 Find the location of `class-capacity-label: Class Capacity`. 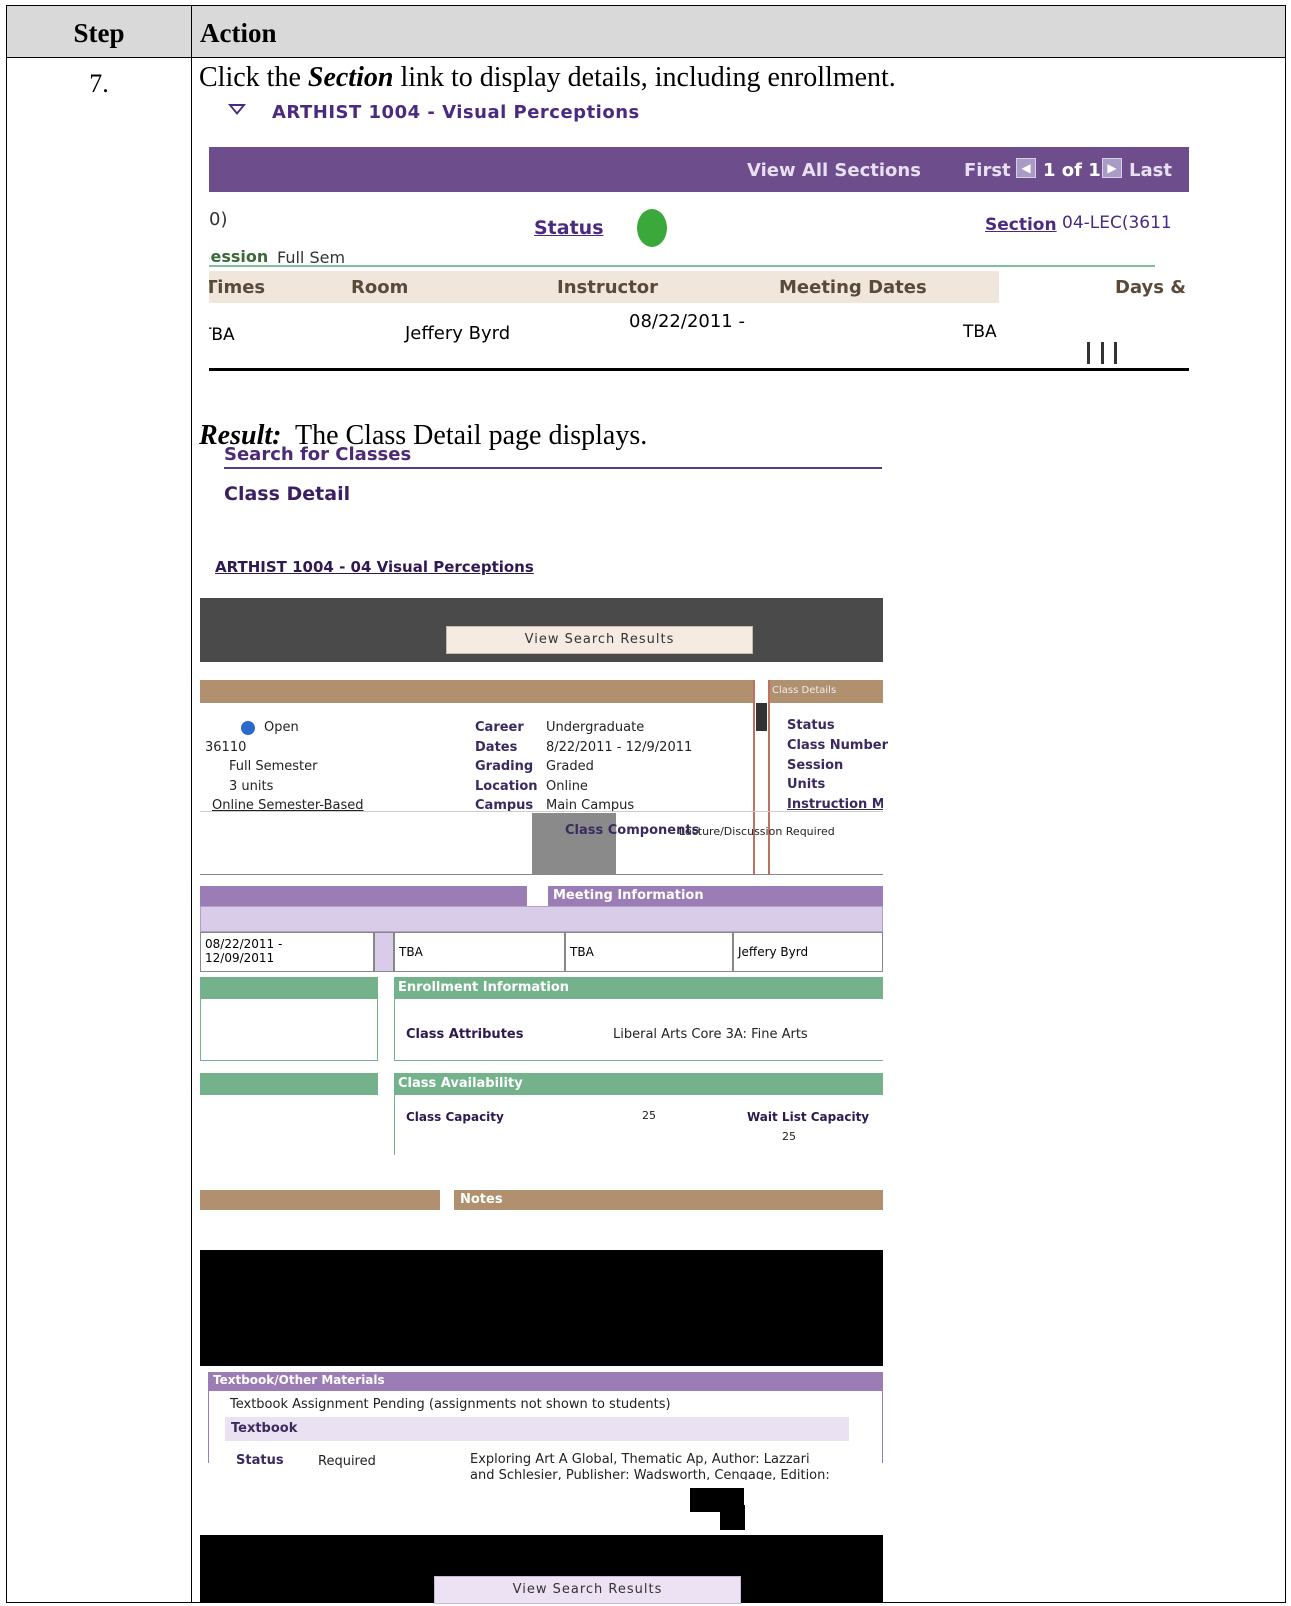

class-capacity-label: Class Capacity is located at coordinates (455, 1117).